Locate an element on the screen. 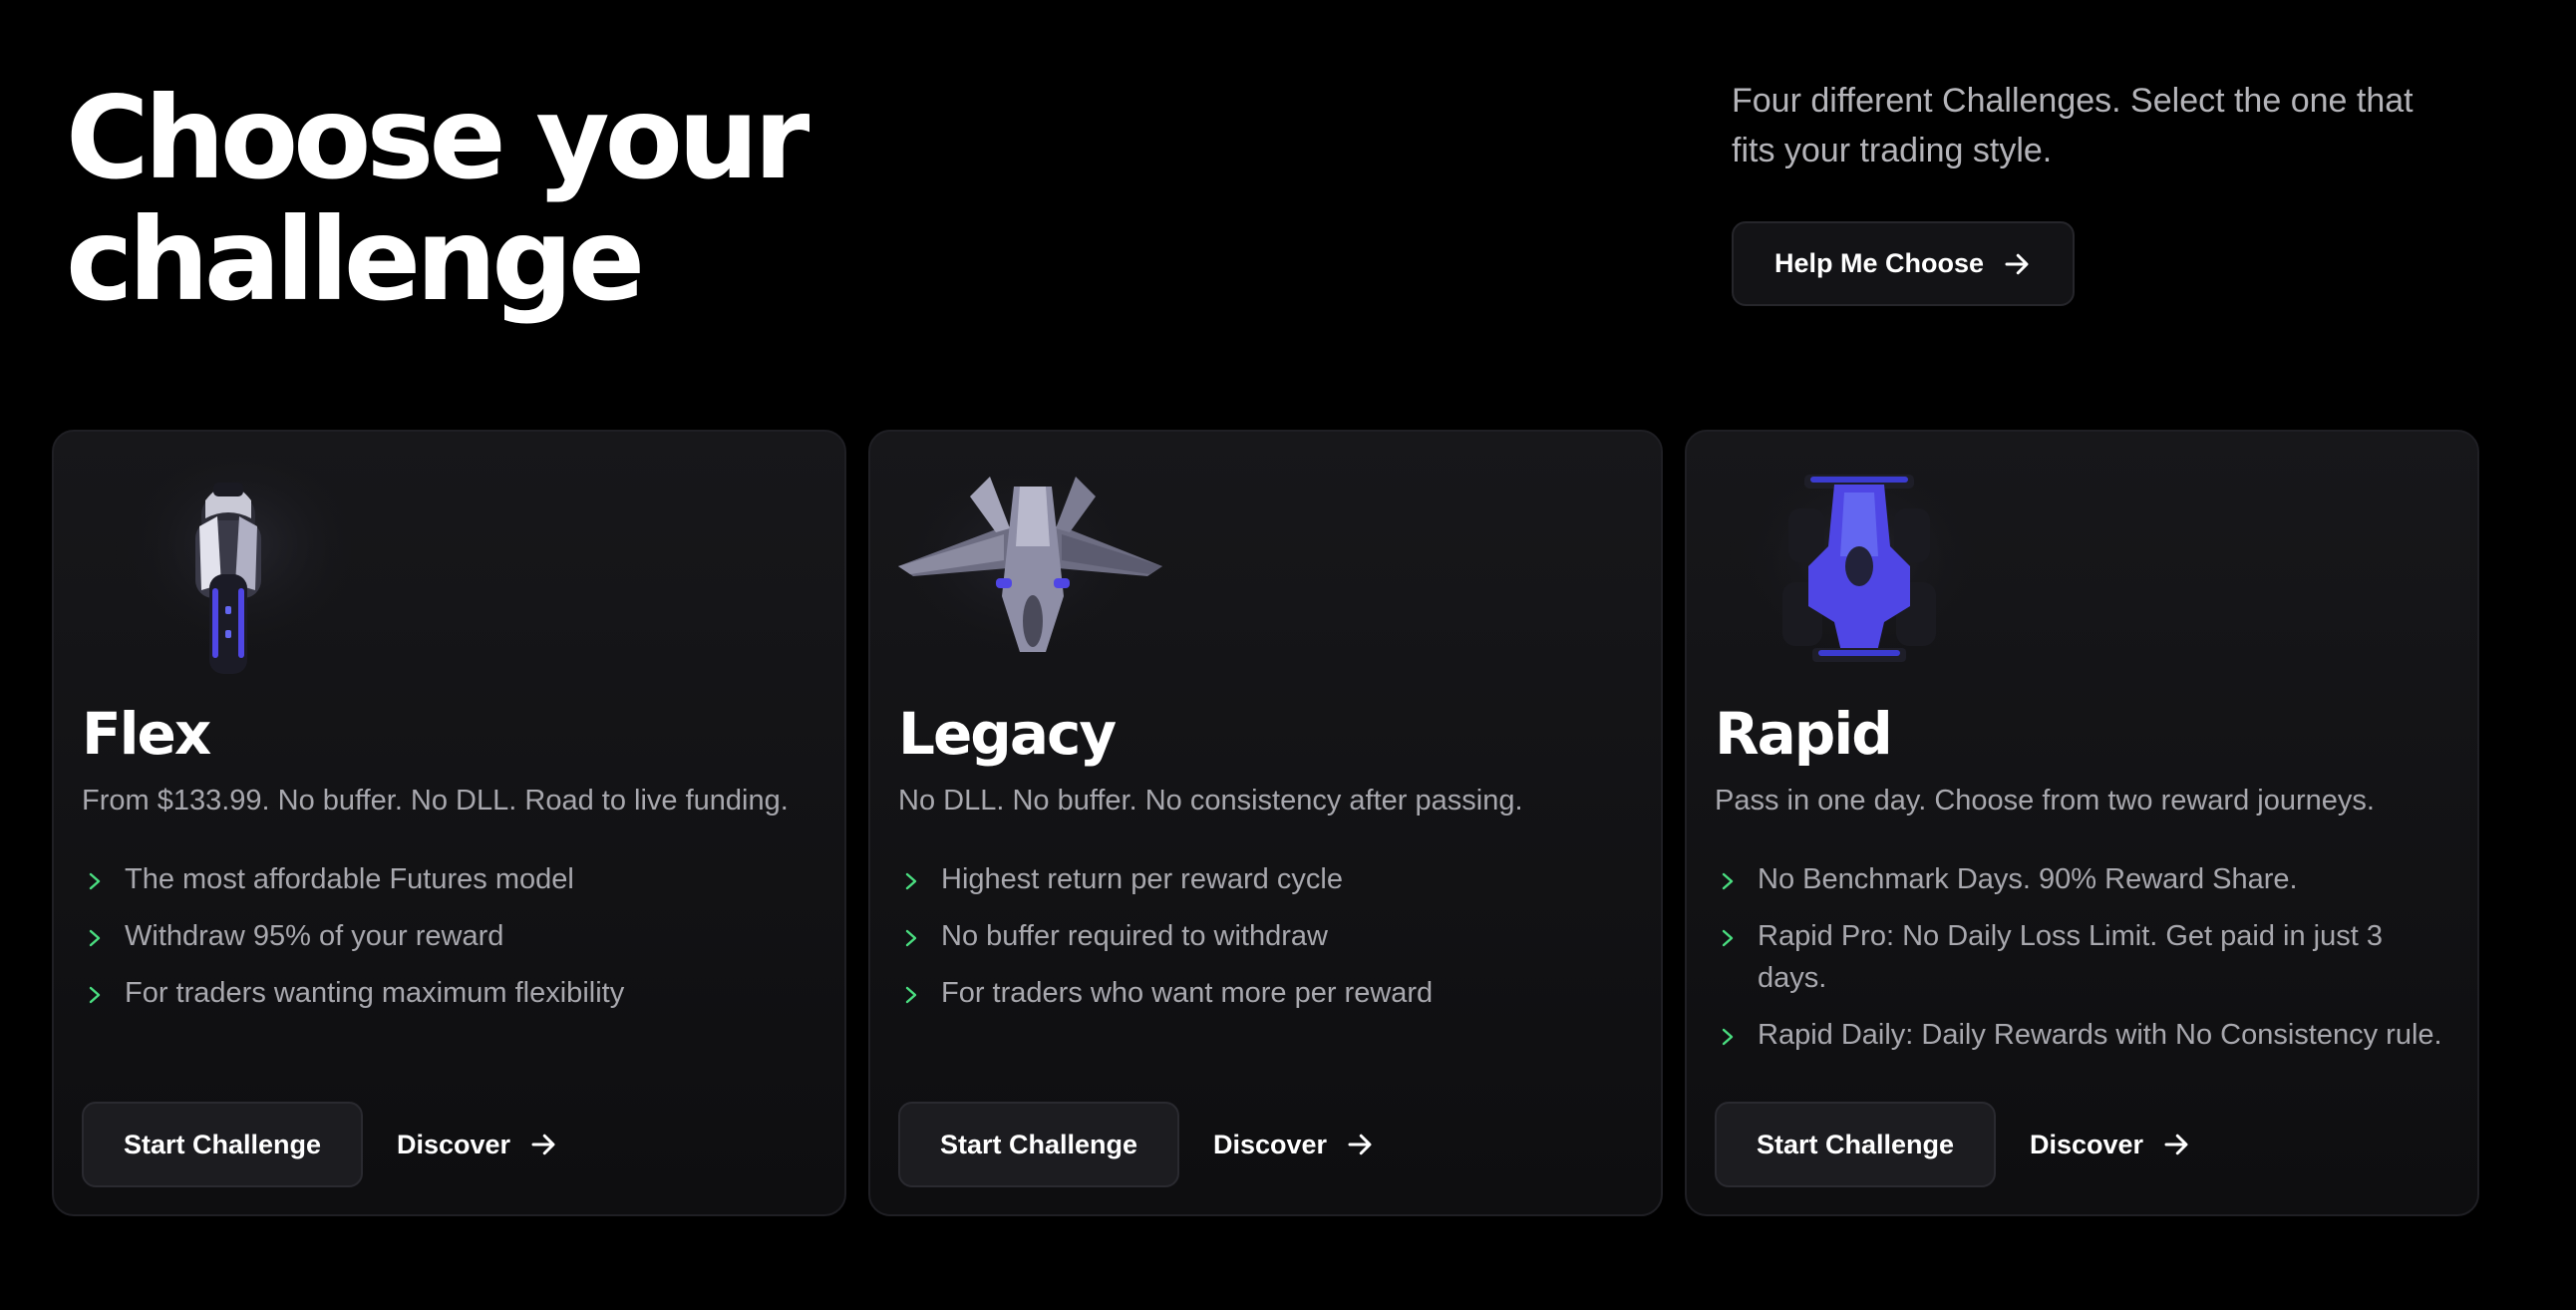  feature-item: Highest return per reward cycle is located at coordinates (1269, 879).